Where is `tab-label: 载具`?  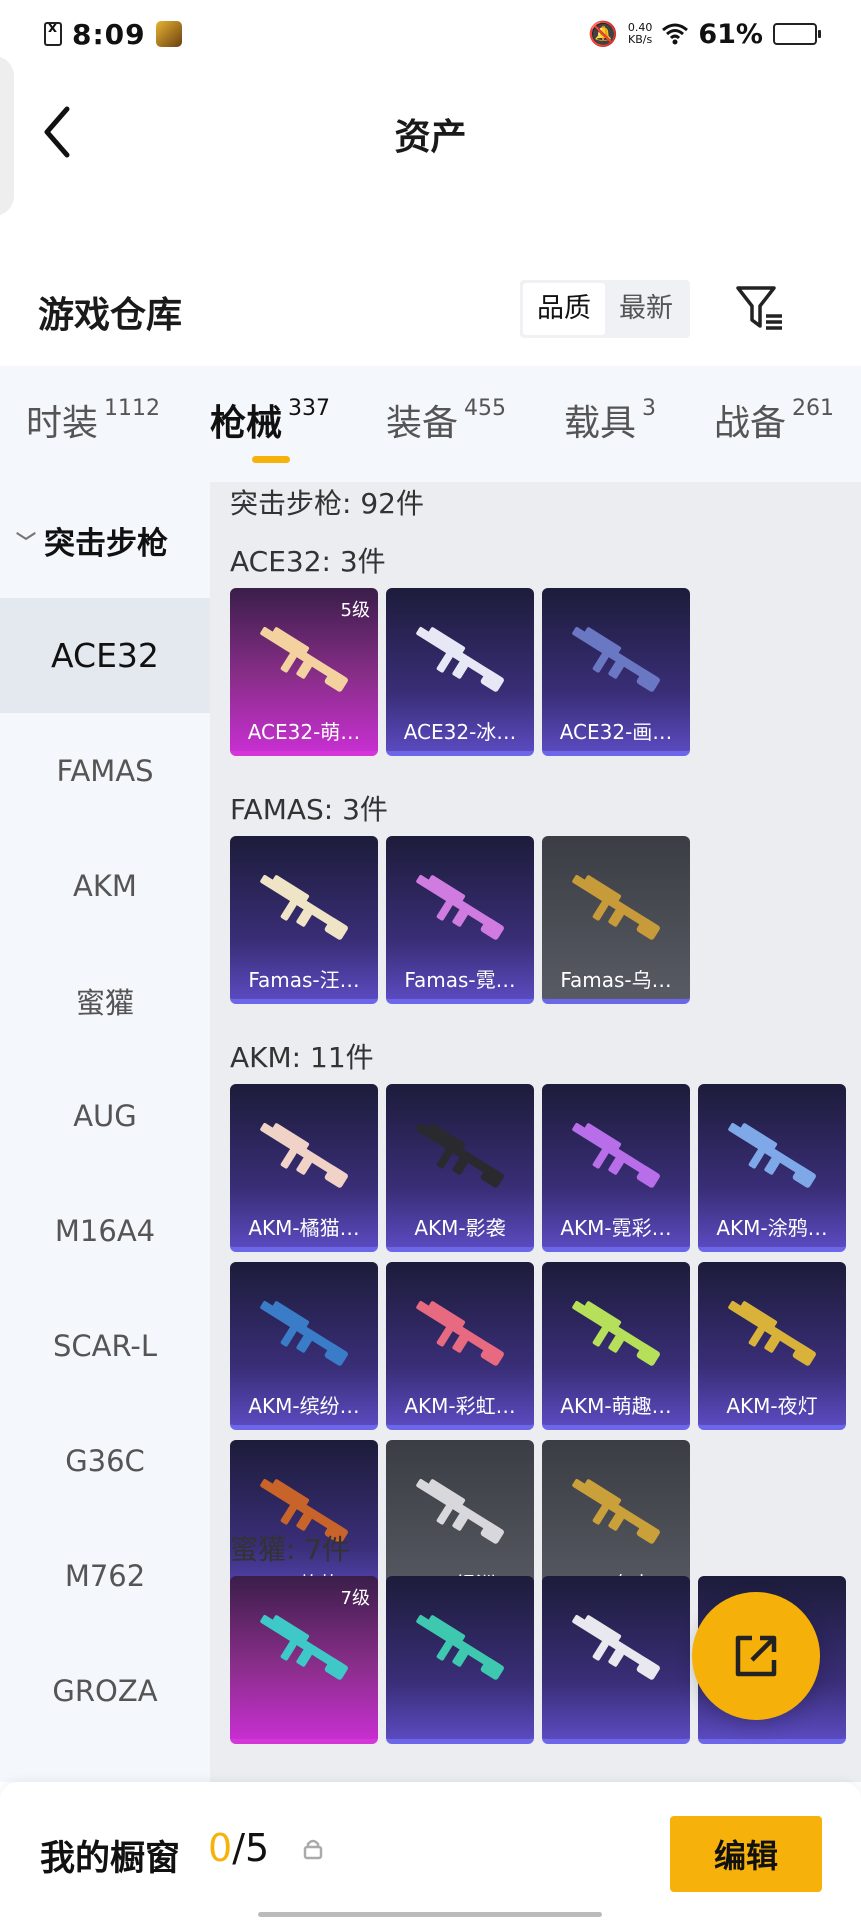
tab-label: 载具 is located at coordinates (600, 423).